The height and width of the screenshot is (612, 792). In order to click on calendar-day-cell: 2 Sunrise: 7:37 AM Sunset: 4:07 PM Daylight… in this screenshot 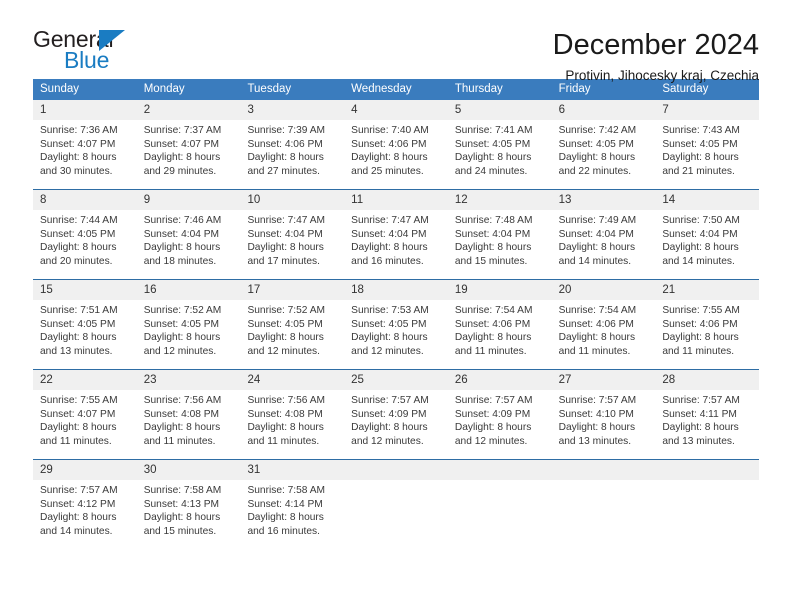, I will do `click(188, 144)`.